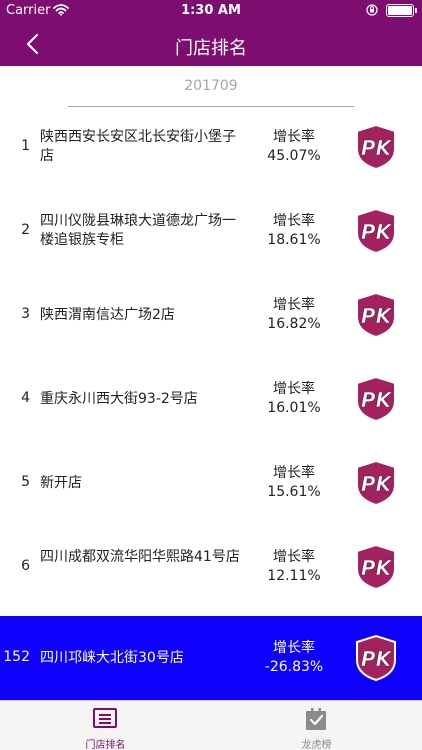 This screenshot has width=422, height=750. Describe the element at coordinates (25, 398) in the screenshot. I see `rank-number: 4` at that location.